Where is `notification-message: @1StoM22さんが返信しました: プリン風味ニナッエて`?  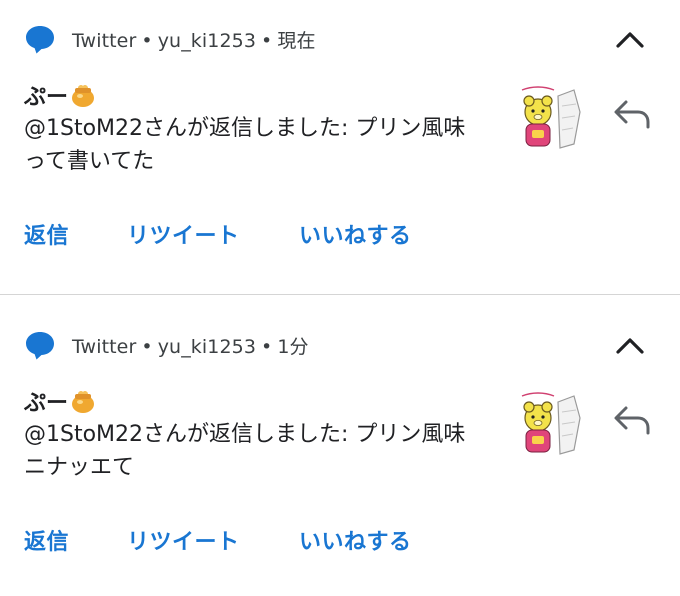 notification-message: @1StoM22さんが返信しました: プリン風味ニナッエて is located at coordinates (245, 451).